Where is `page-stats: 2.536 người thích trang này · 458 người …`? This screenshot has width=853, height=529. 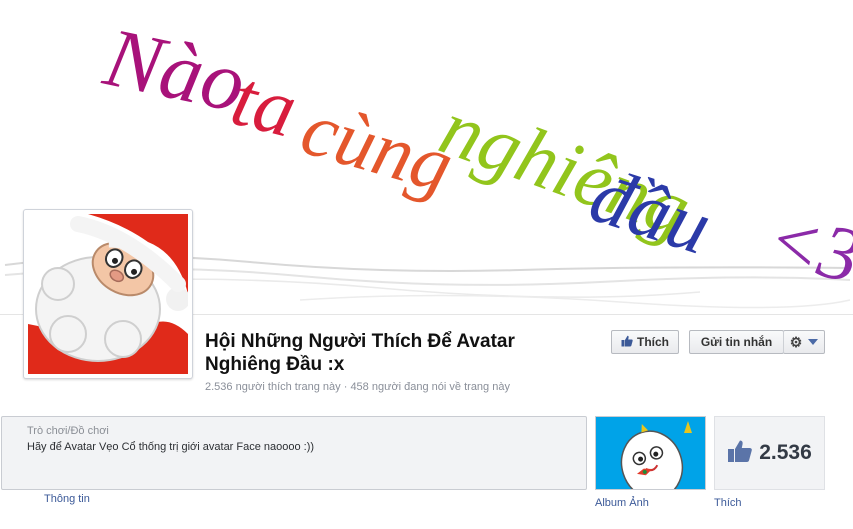
page-stats: 2.536 người thích trang này · 458 người … is located at coordinates (357, 387).